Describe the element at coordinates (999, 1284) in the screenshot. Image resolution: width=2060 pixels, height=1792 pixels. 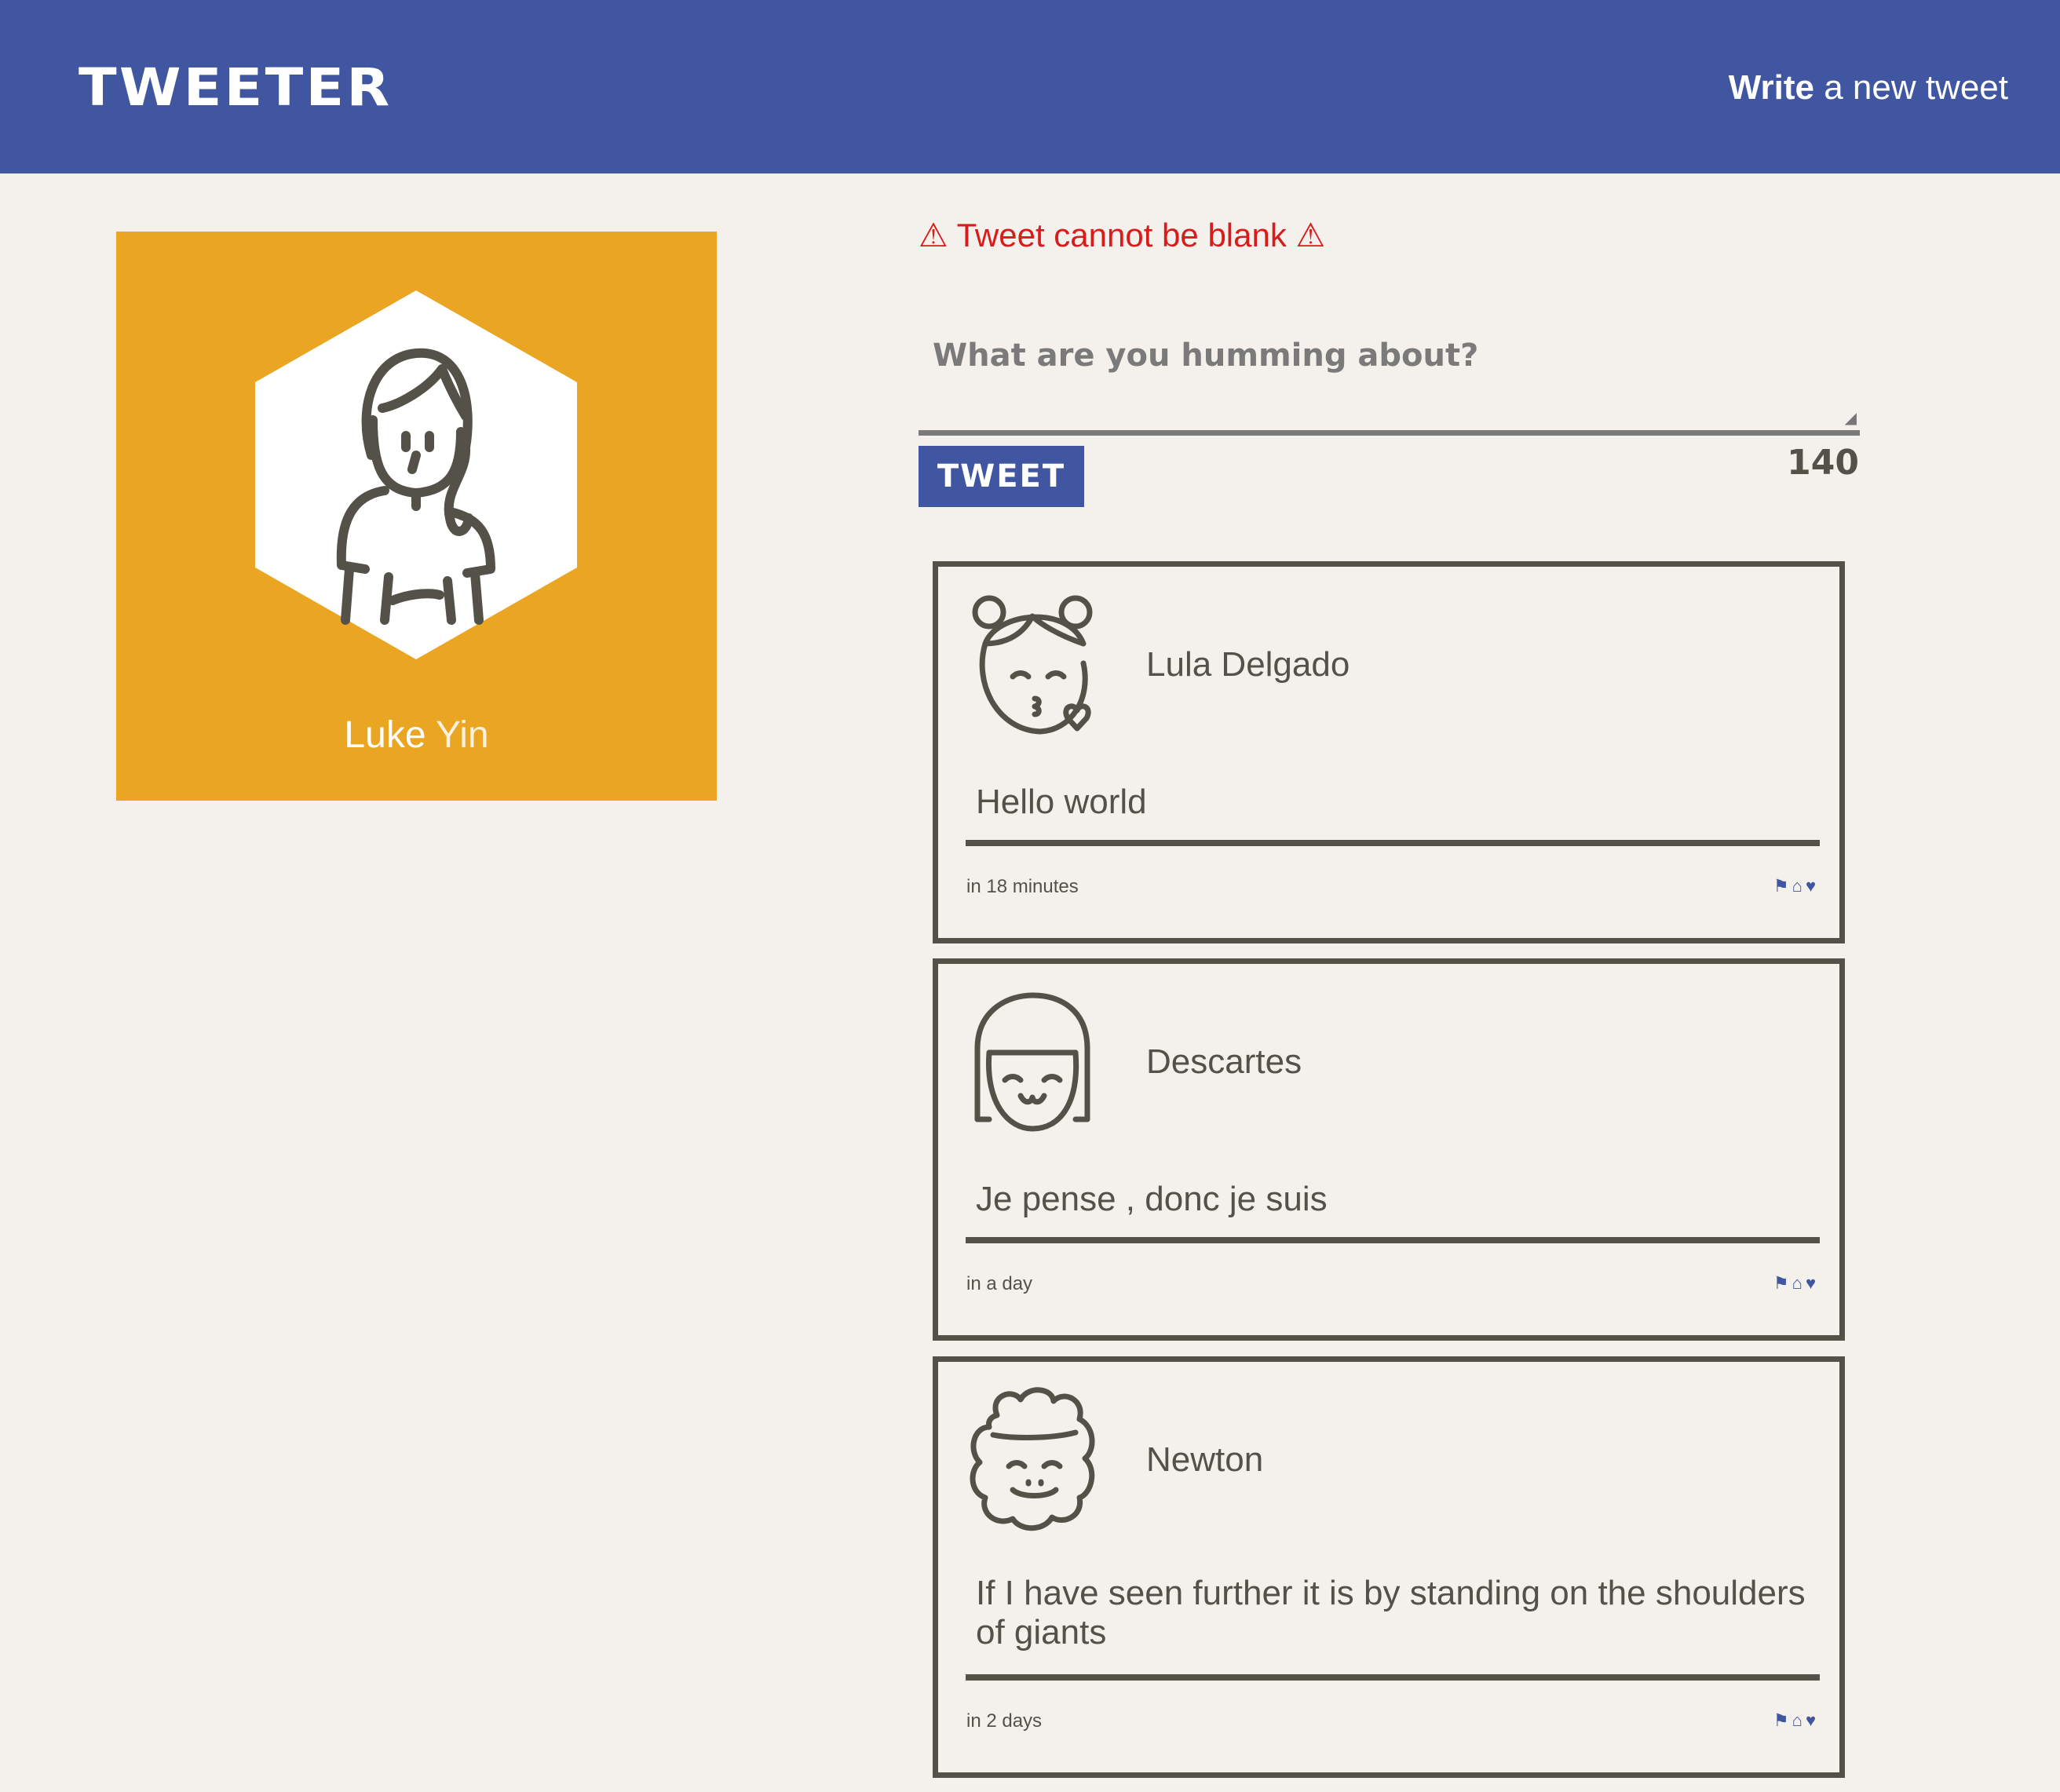
I see `tweet-timestamp: in a day` at that location.